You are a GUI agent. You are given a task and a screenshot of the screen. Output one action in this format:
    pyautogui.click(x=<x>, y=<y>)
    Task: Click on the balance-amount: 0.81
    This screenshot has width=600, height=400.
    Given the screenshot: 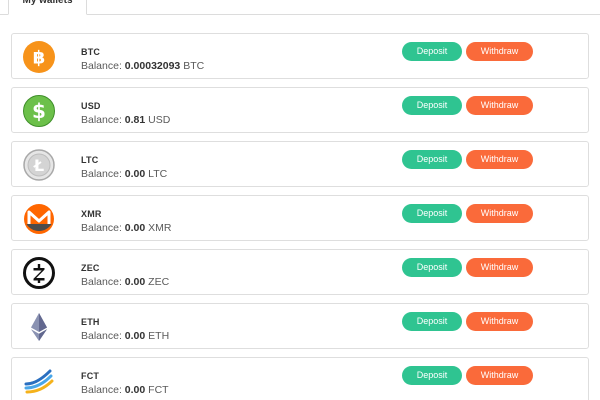 What is the action you would take?
    pyautogui.click(x=135, y=120)
    